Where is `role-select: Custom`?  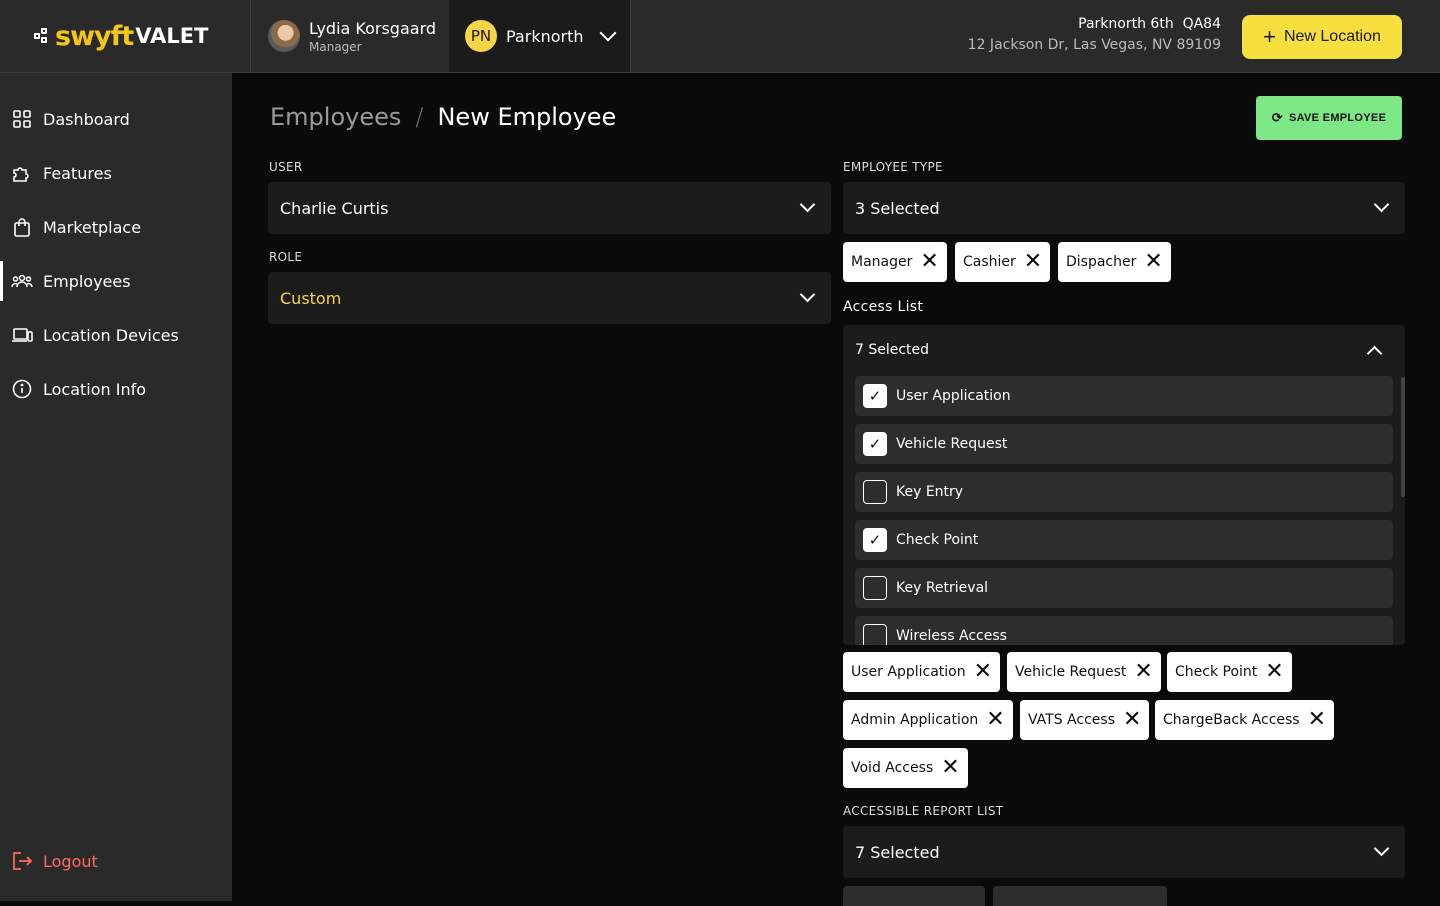
role-select: Custom is located at coordinates (549, 298).